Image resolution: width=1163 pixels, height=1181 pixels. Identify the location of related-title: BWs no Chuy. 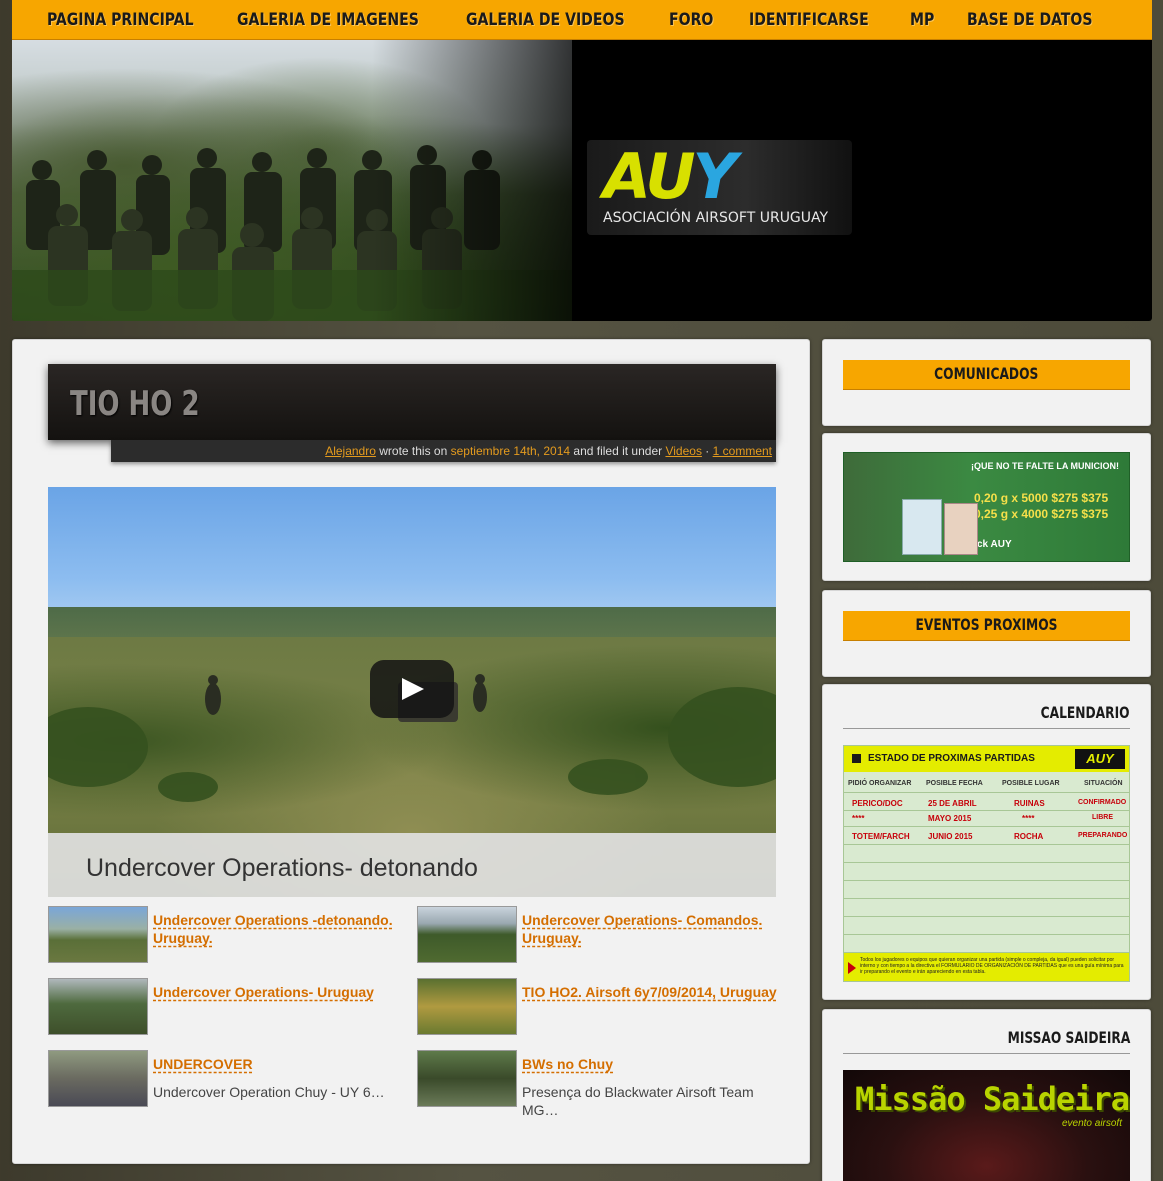
(649, 1064).